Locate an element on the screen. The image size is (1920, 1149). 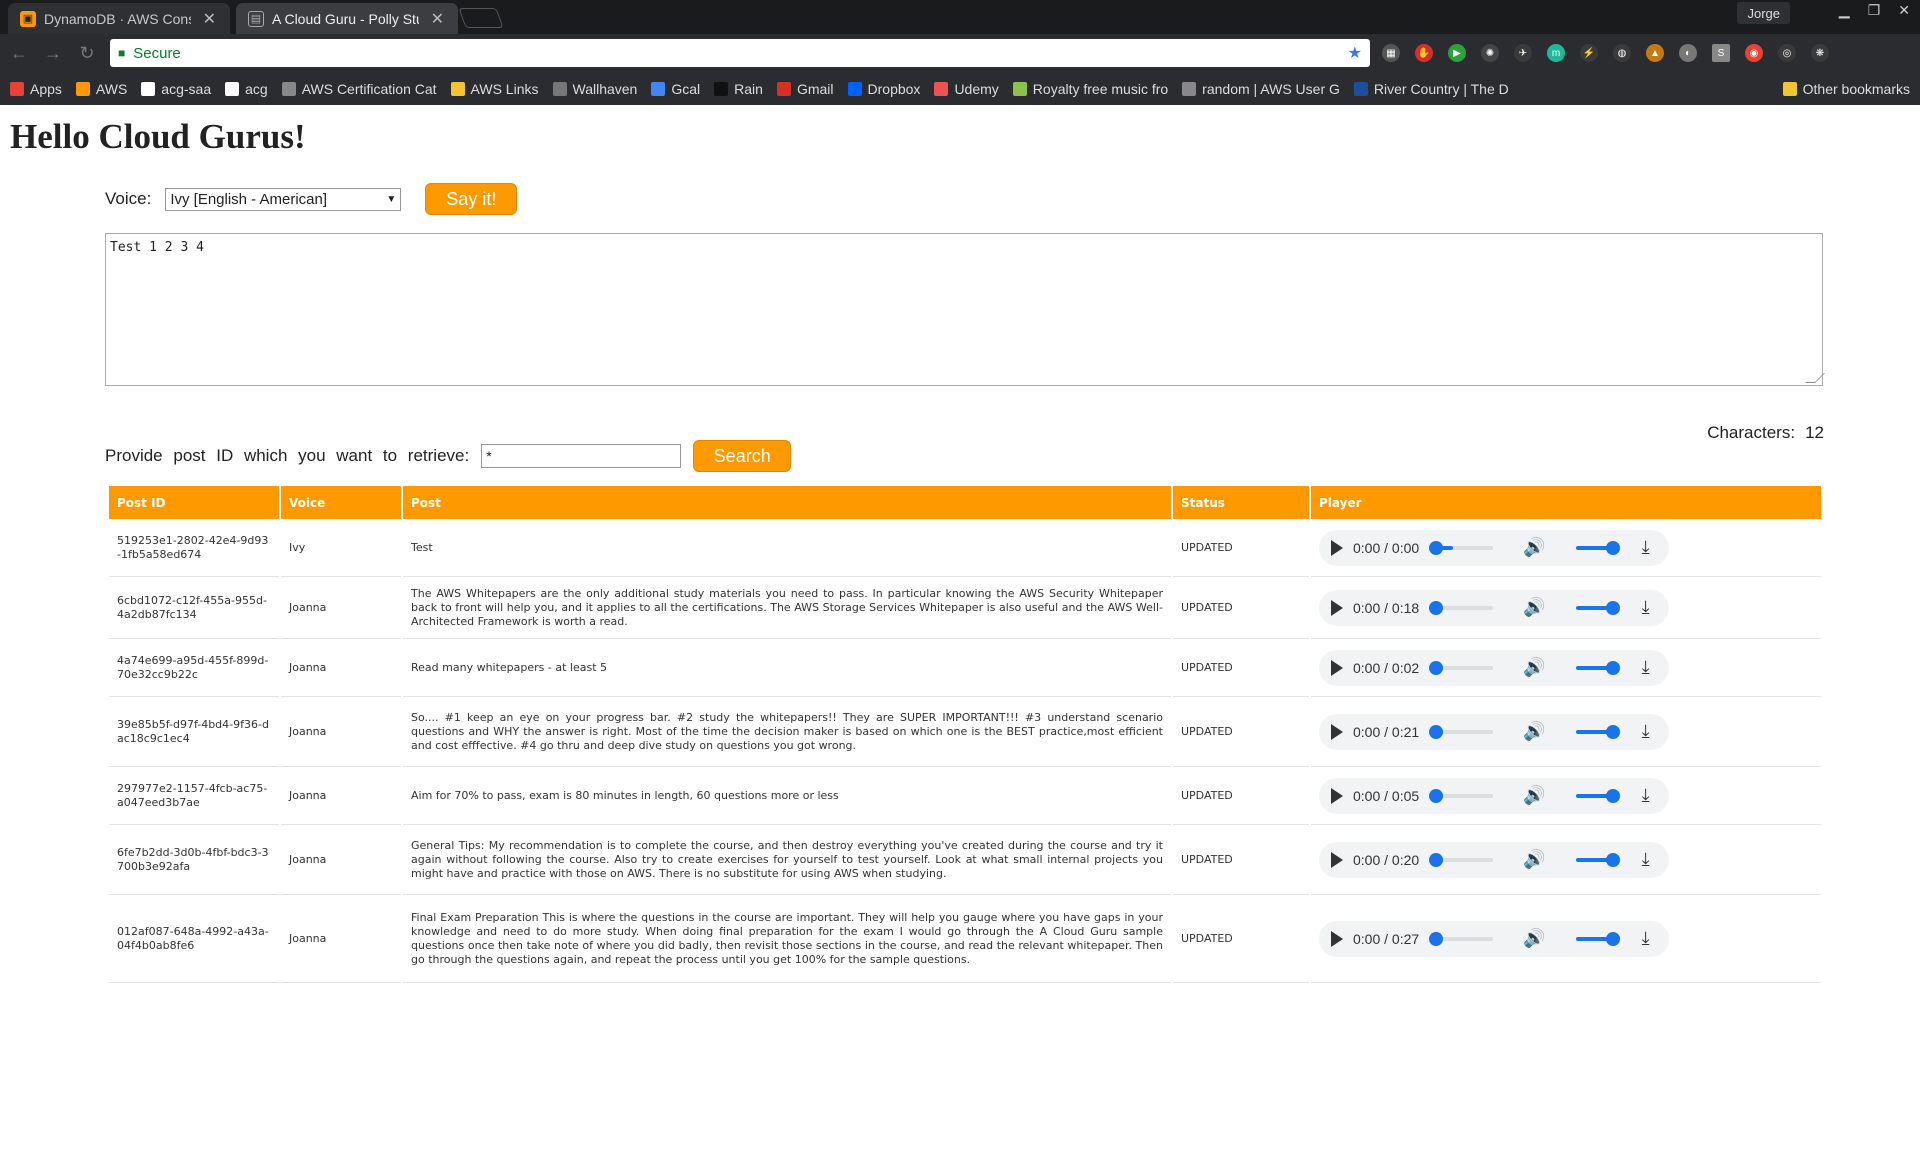
bookmark-label: Royalty free music fro is located at coordinates (1100, 88).